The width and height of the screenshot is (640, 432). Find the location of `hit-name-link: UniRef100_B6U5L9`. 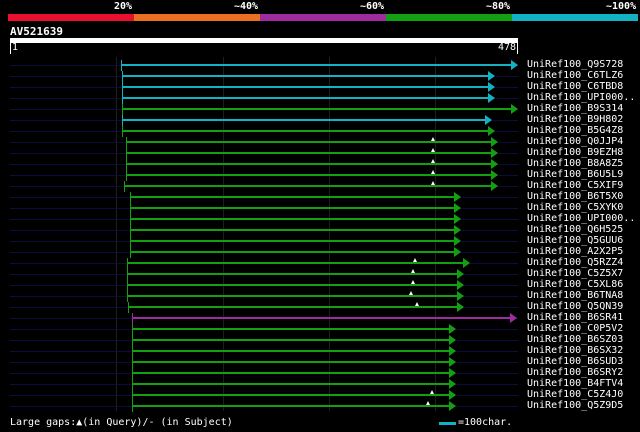

hit-name-link: UniRef100_B6U5L9 is located at coordinates (575, 174).